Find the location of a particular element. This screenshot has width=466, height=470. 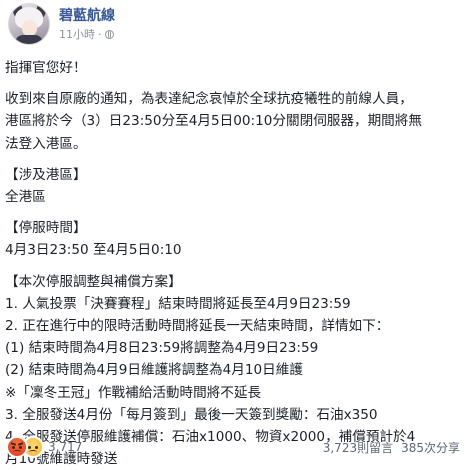

page-name-link: 碧藍航線 is located at coordinates (87, 16).